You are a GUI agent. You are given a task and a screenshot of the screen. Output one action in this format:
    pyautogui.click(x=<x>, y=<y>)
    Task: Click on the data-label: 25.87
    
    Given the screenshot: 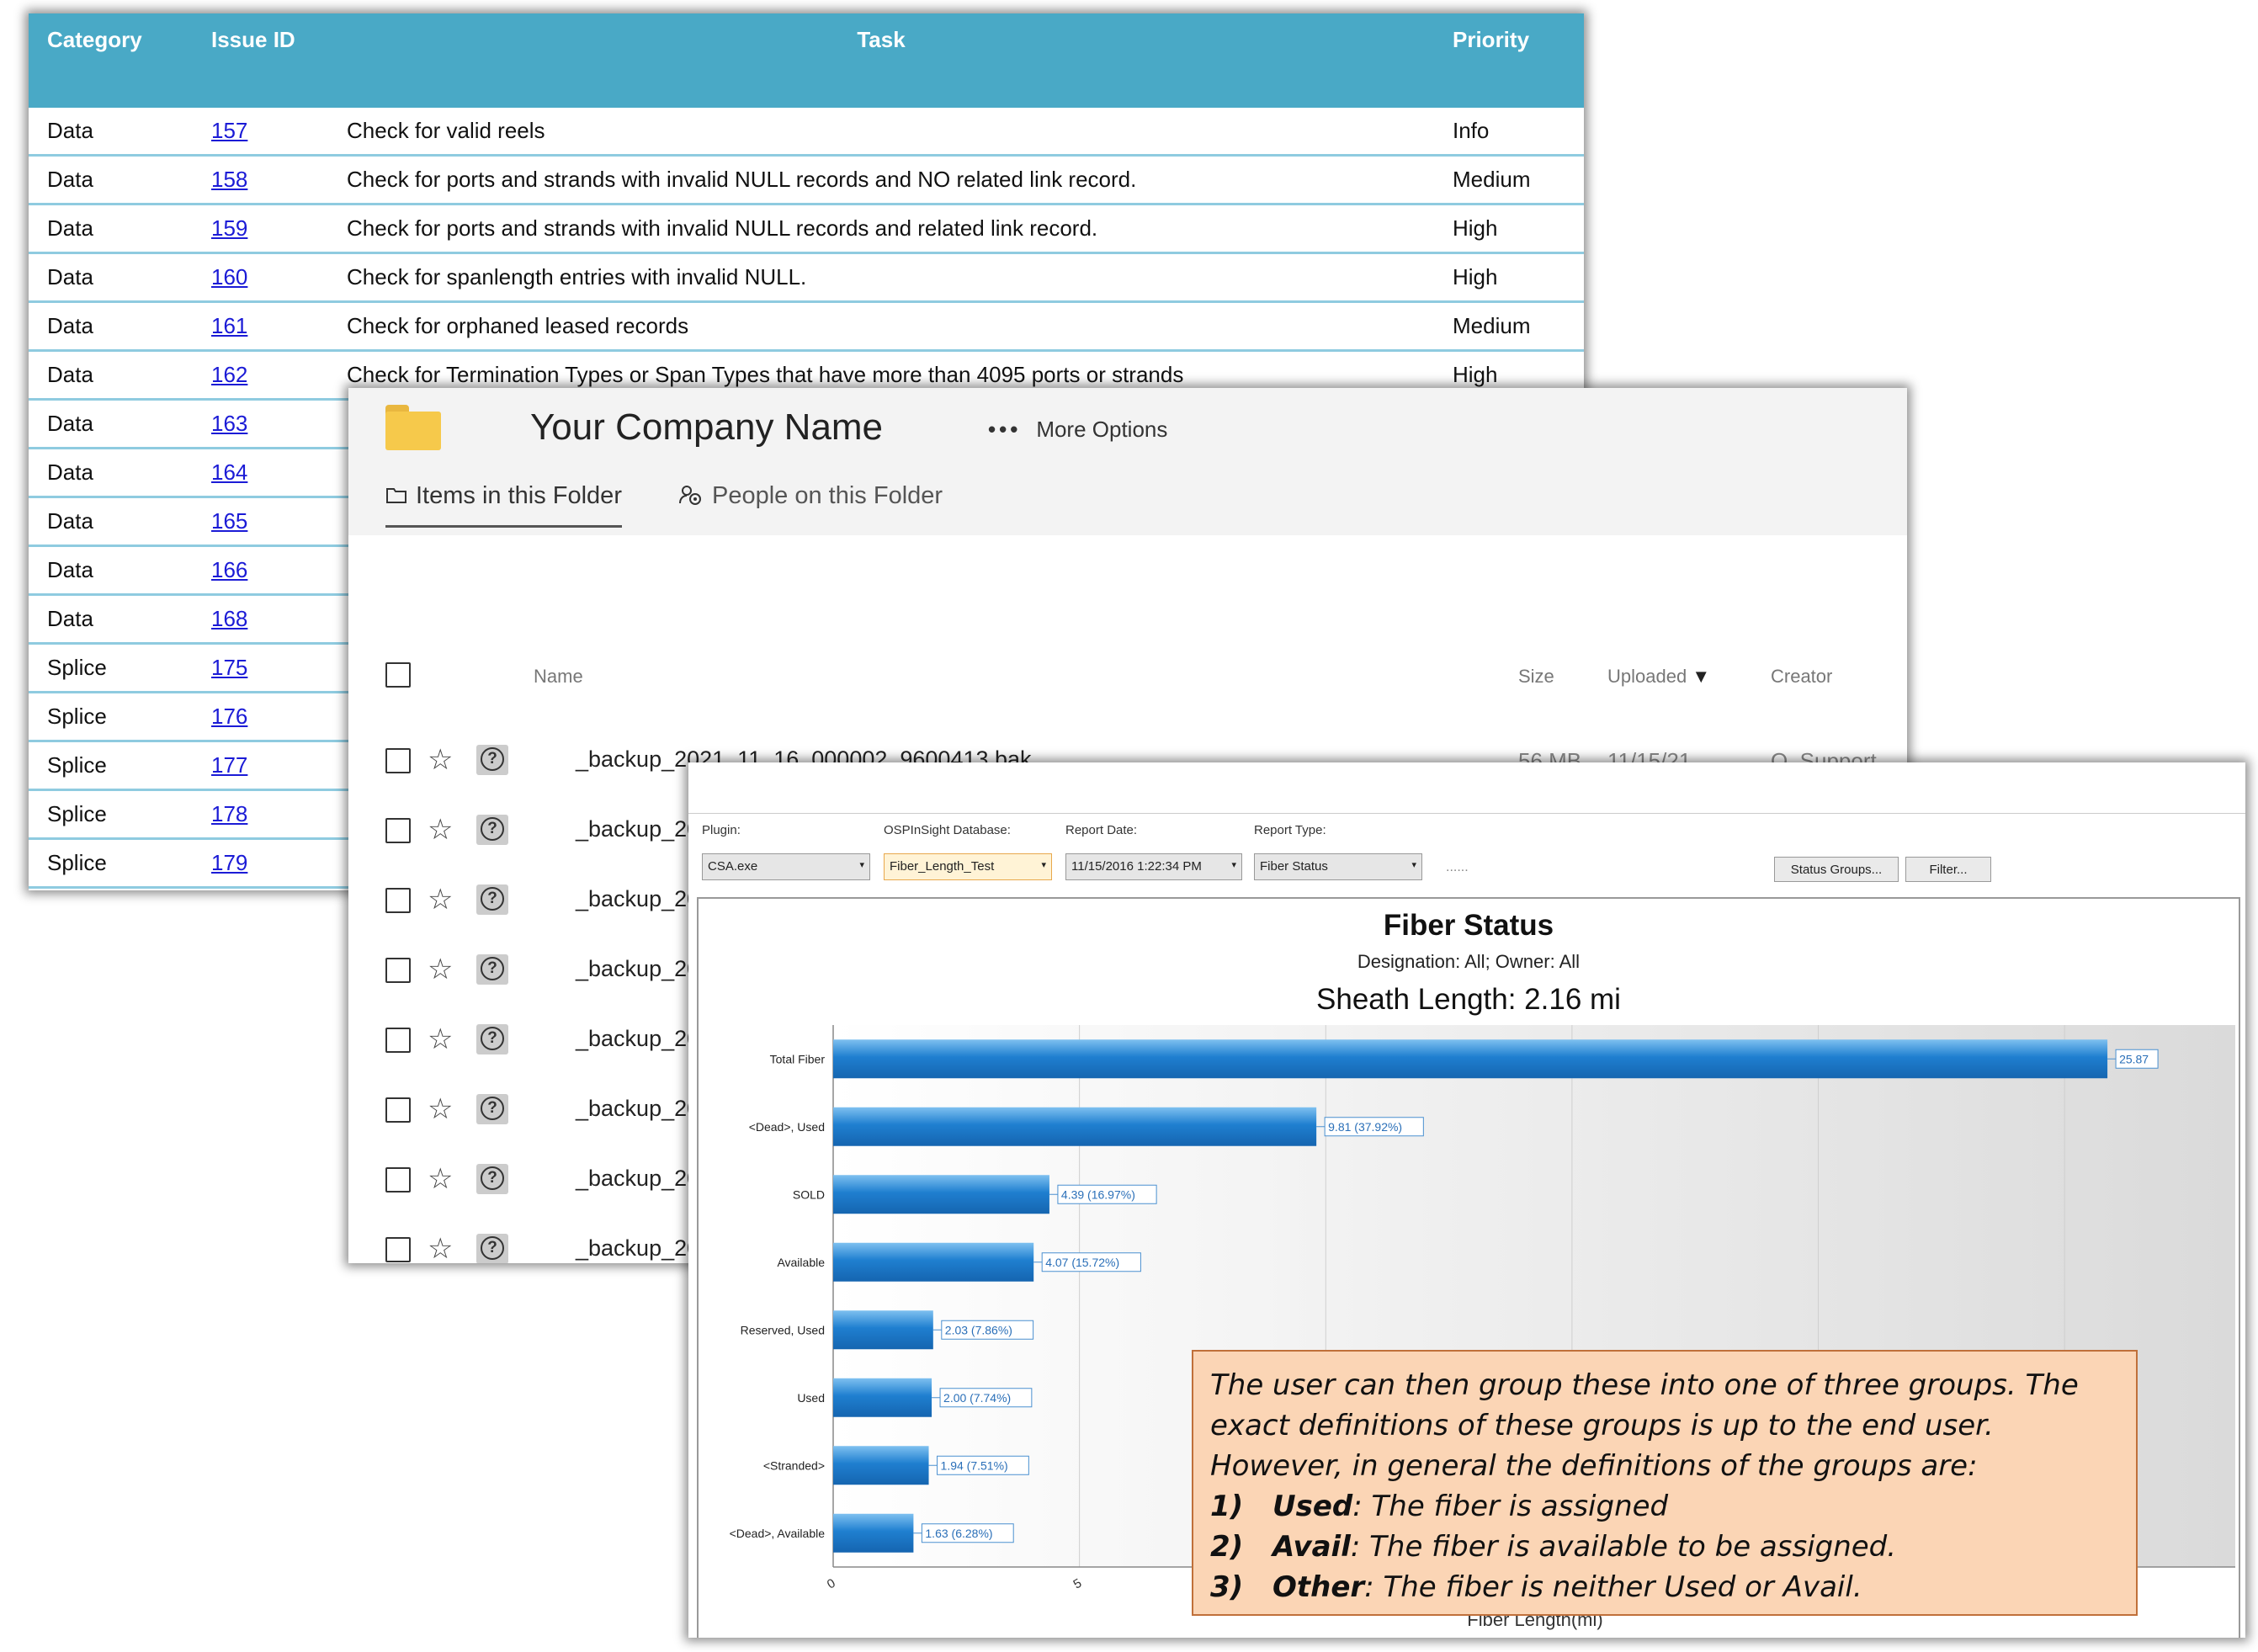 What is the action you would take?
    pyautogui.click(x=2134, y=1058)
    